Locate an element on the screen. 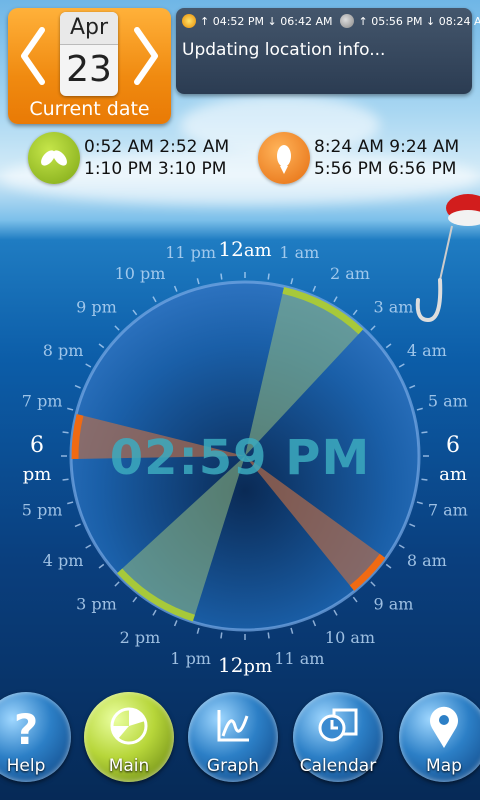  moonset-time: ↓ 08:24 AM is located at coordinates (453, 21).